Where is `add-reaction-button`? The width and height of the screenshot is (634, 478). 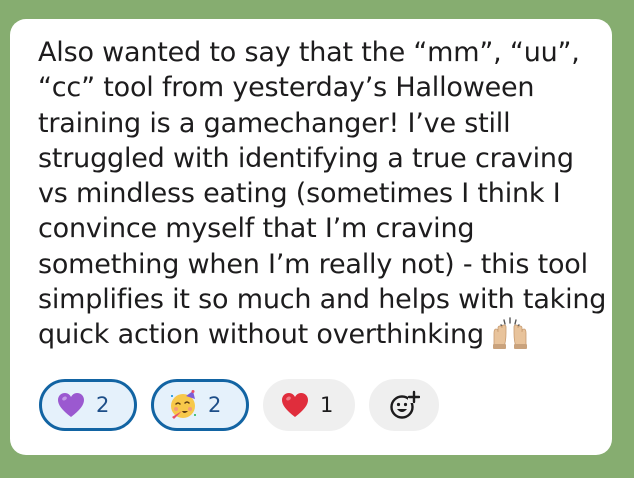 add-reaction-button is located at coordinates (404, 405).